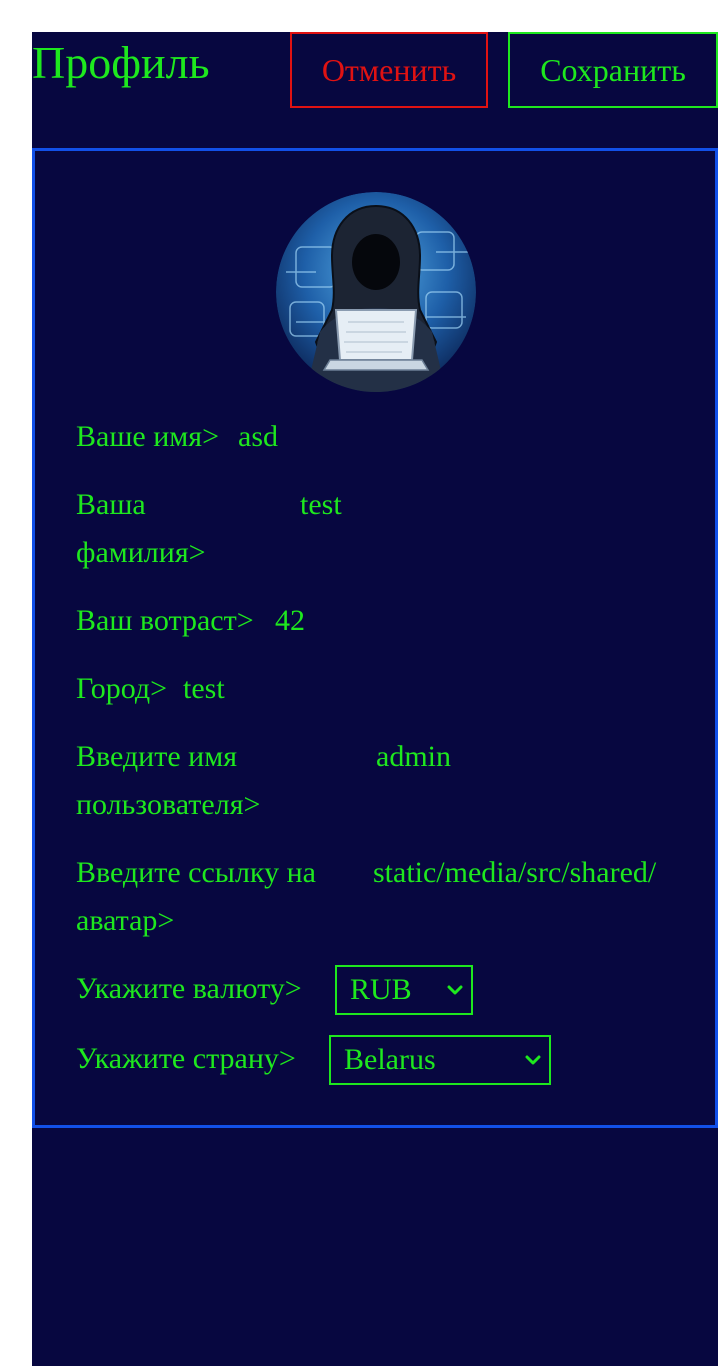 The height and width of the screenshot is (1366, 718). Describe the element at coordinates (390, 1059) in the screenshot. I see `country-selected-value: Belarus` at that location.